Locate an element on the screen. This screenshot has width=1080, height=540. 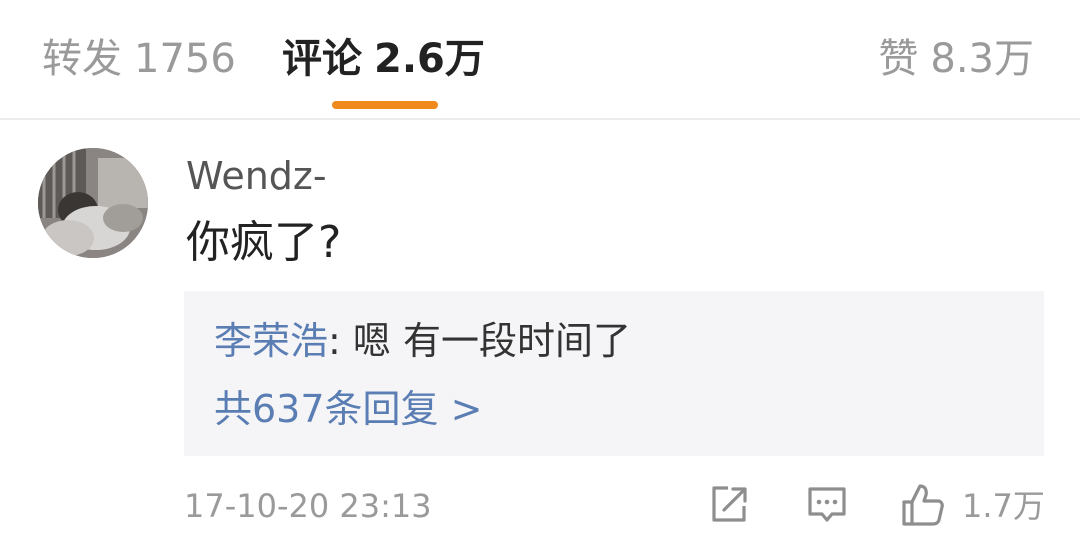
tab-likes: 赞 8.3万 is located at coordinates (956, 59).